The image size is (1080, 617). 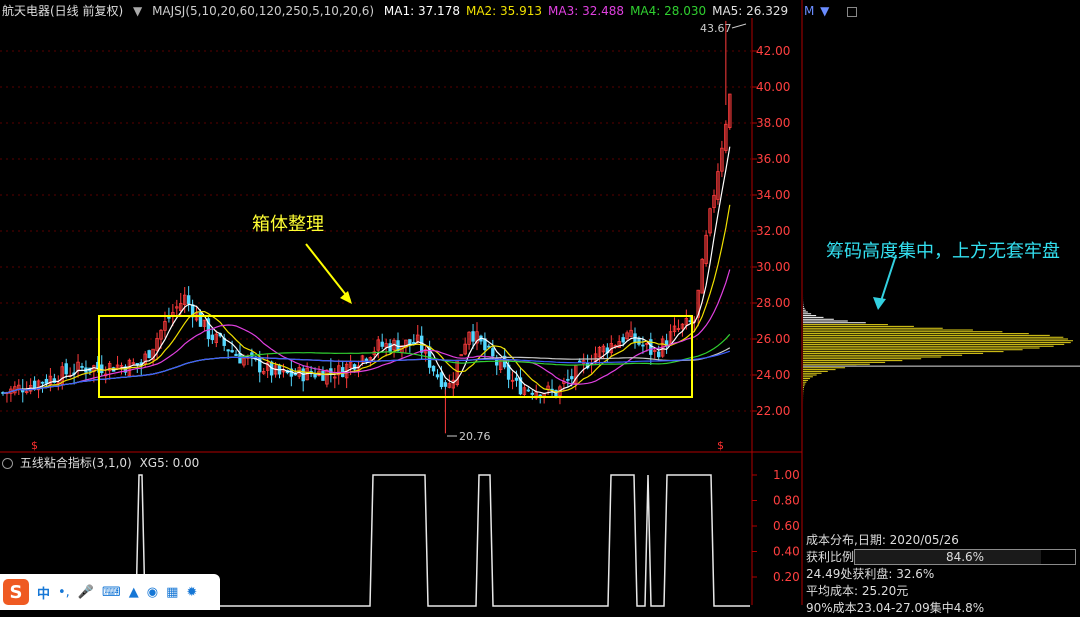 I want to click on profit-line: 24.49处获利盘: 32.6%, so click(x=870, y=574).